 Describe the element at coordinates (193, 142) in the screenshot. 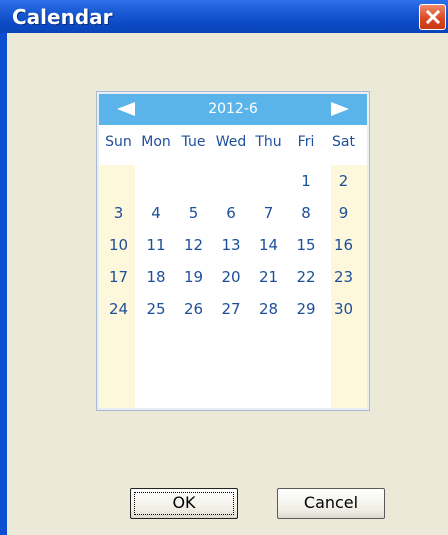

I see `weekday-header-tue: Tue` at that location.